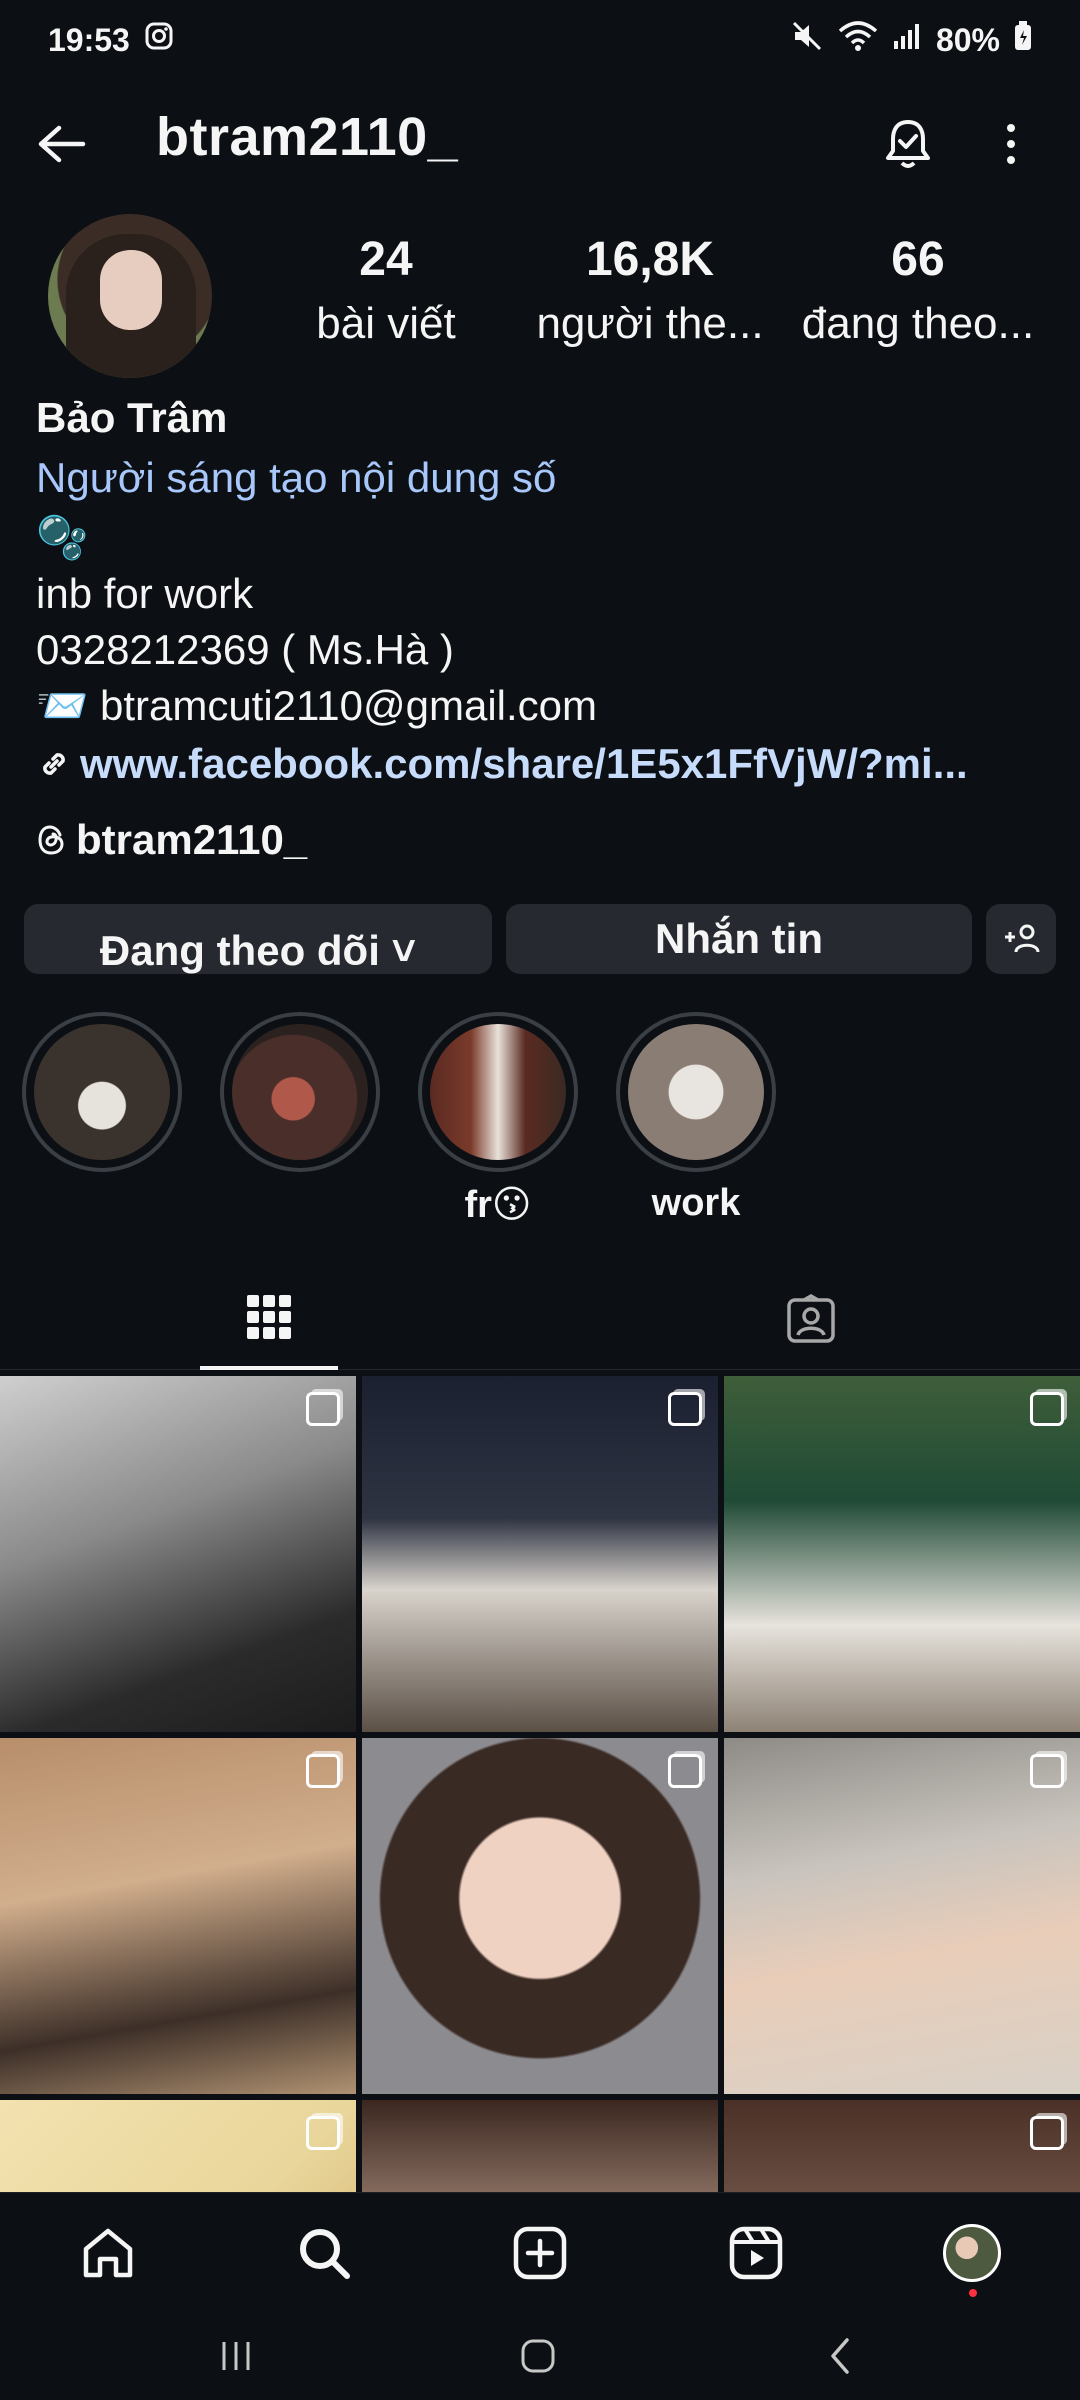  What do you see at coordinates (540, 1319) in the screenshot?
I see `profile-tabs` at bounding box center [540, 1319].